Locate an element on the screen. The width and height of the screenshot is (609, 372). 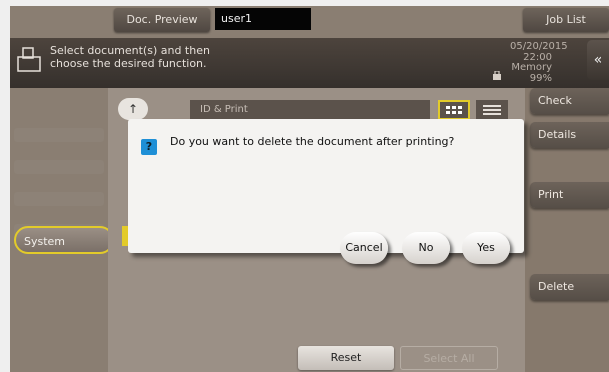
no-button: No is located at coordinates (426, 248).